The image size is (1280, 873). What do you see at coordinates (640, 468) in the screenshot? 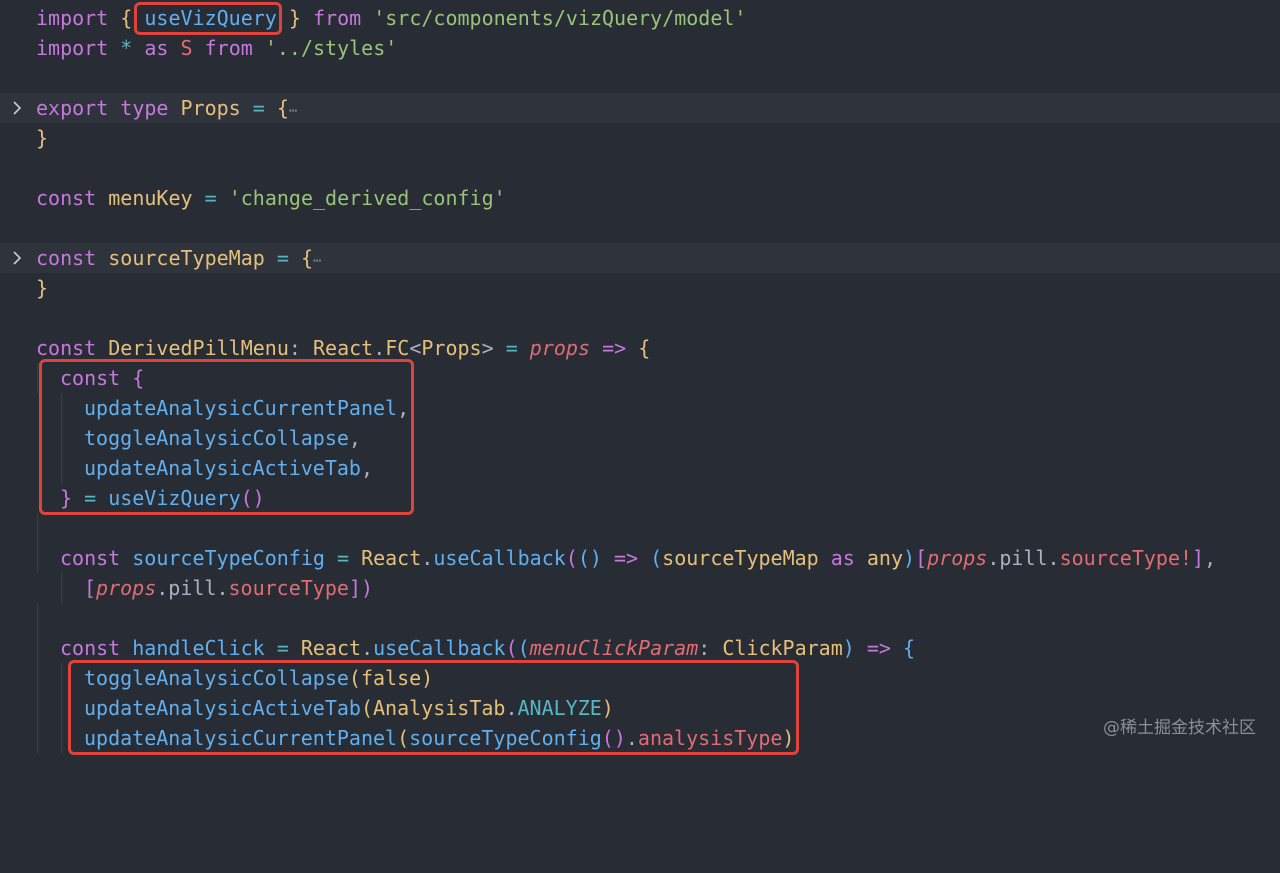
I see `code-line-16: updateAnalysicActiveTab,` at bounding box center [640, 468].